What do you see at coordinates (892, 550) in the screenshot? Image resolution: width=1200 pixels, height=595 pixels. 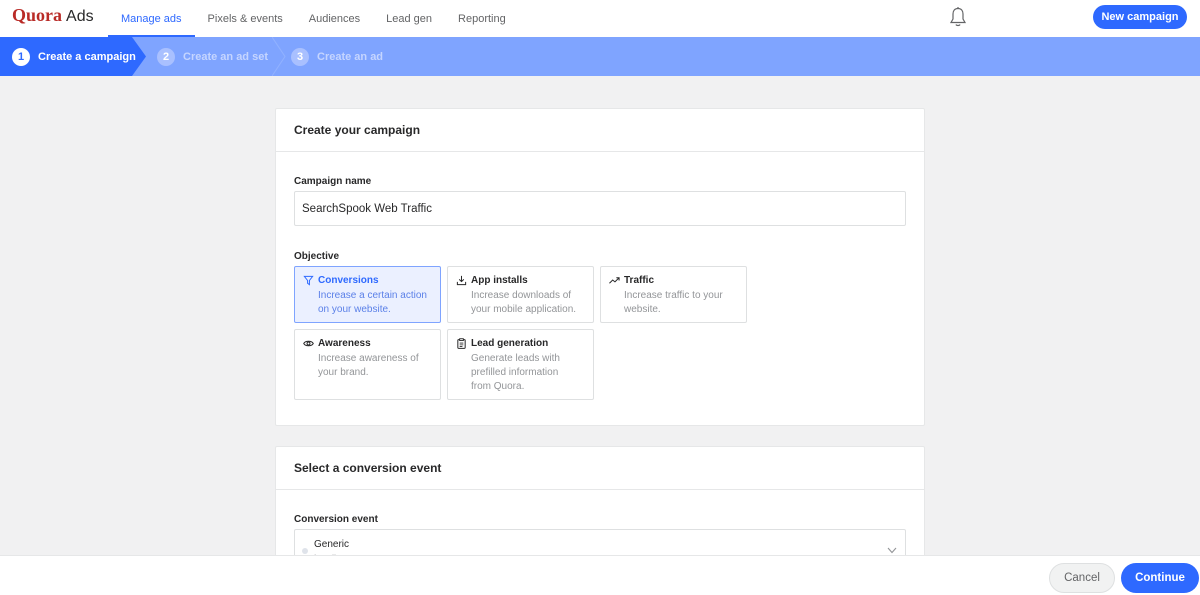 I see `chevron-down-icon` at bounding box center [892, 550].